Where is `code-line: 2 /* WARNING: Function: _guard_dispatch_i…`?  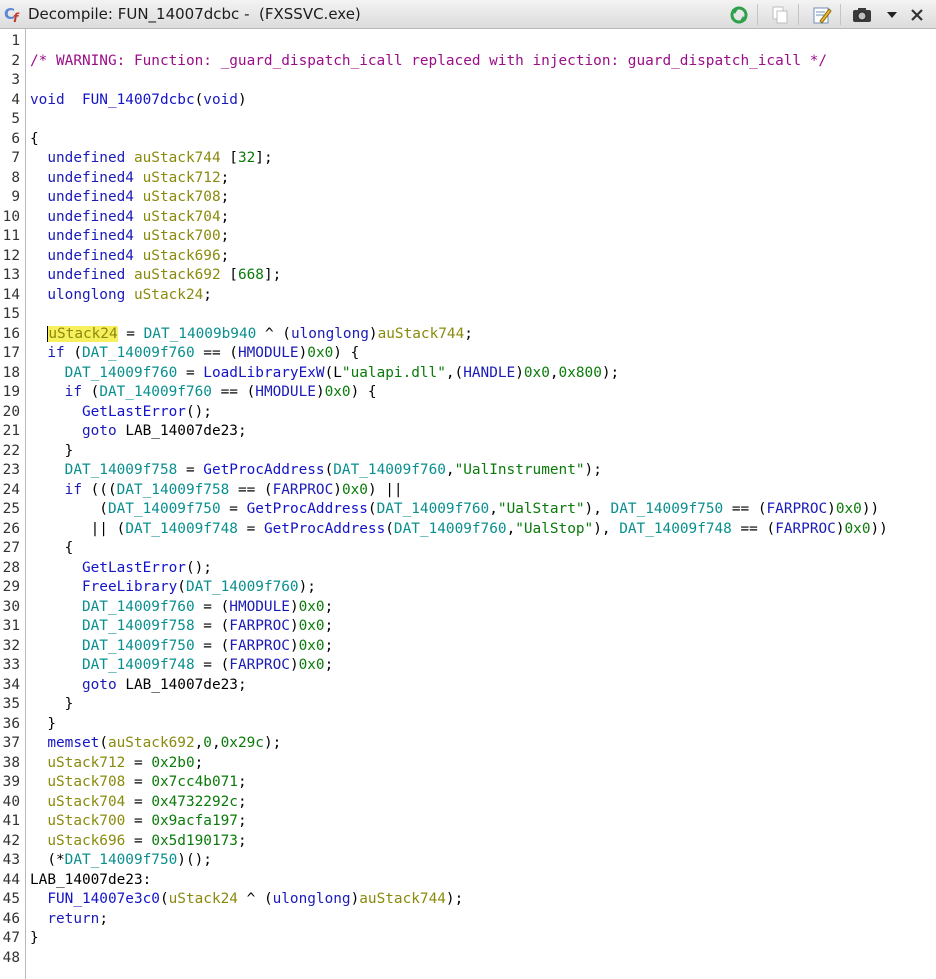 code-line: 2 /* WARNING: Function: _guard_dispatch_i… is located at coordinates (468, 62).